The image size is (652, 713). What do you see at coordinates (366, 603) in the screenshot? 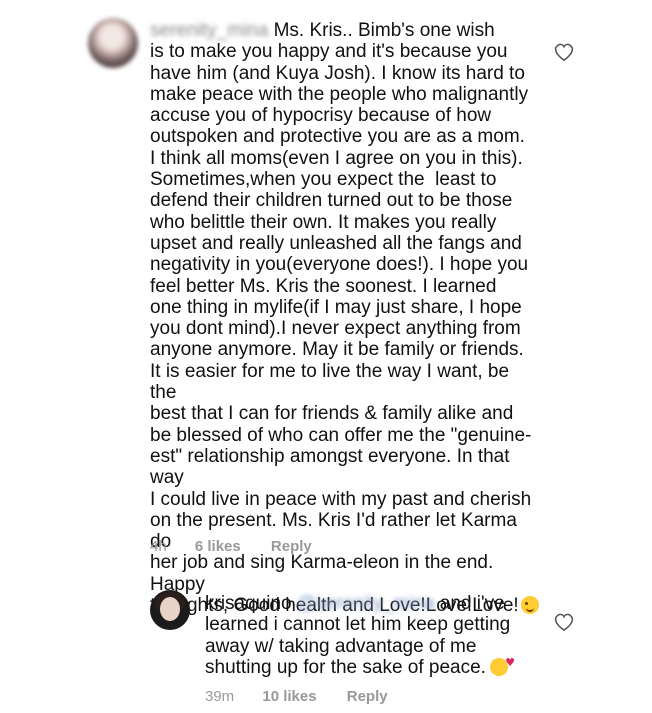
I see `mention-link: @serenity_mina` at bounding box center [366, 603].